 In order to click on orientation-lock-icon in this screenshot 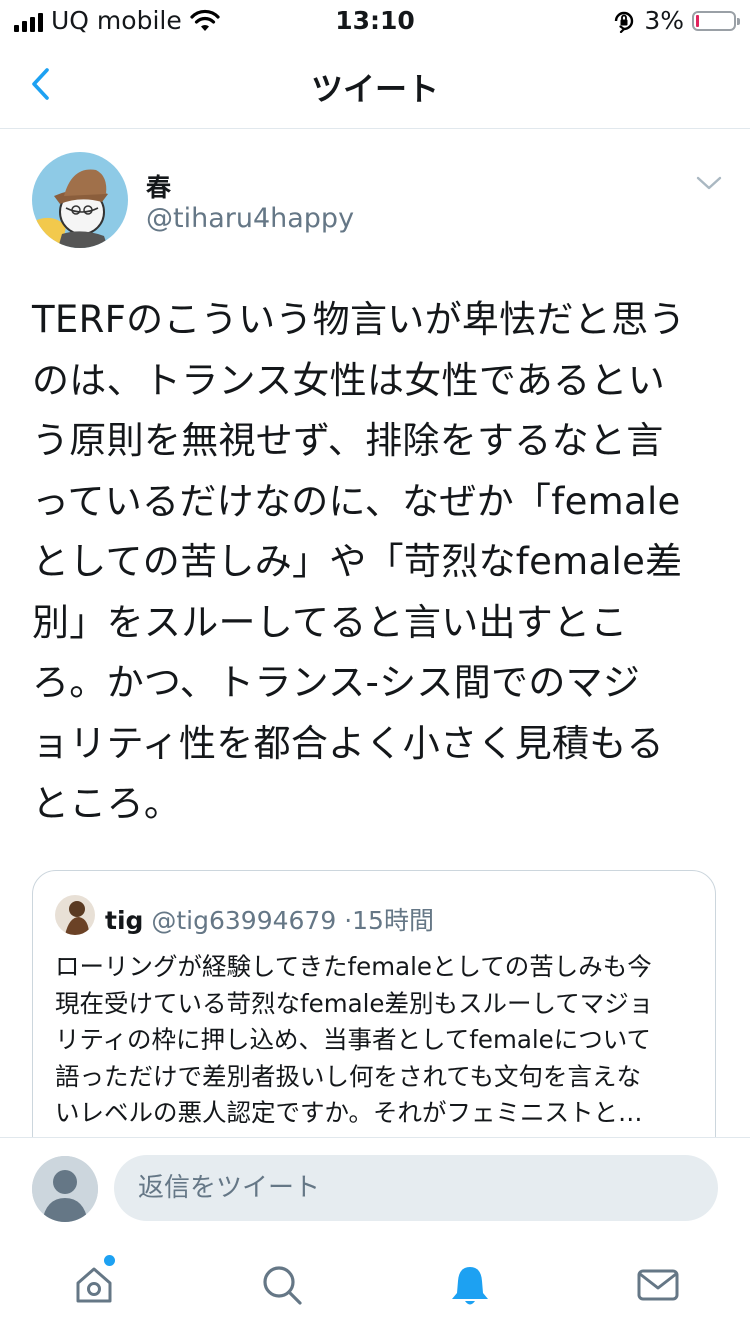, I will do `click(624, 22)`.